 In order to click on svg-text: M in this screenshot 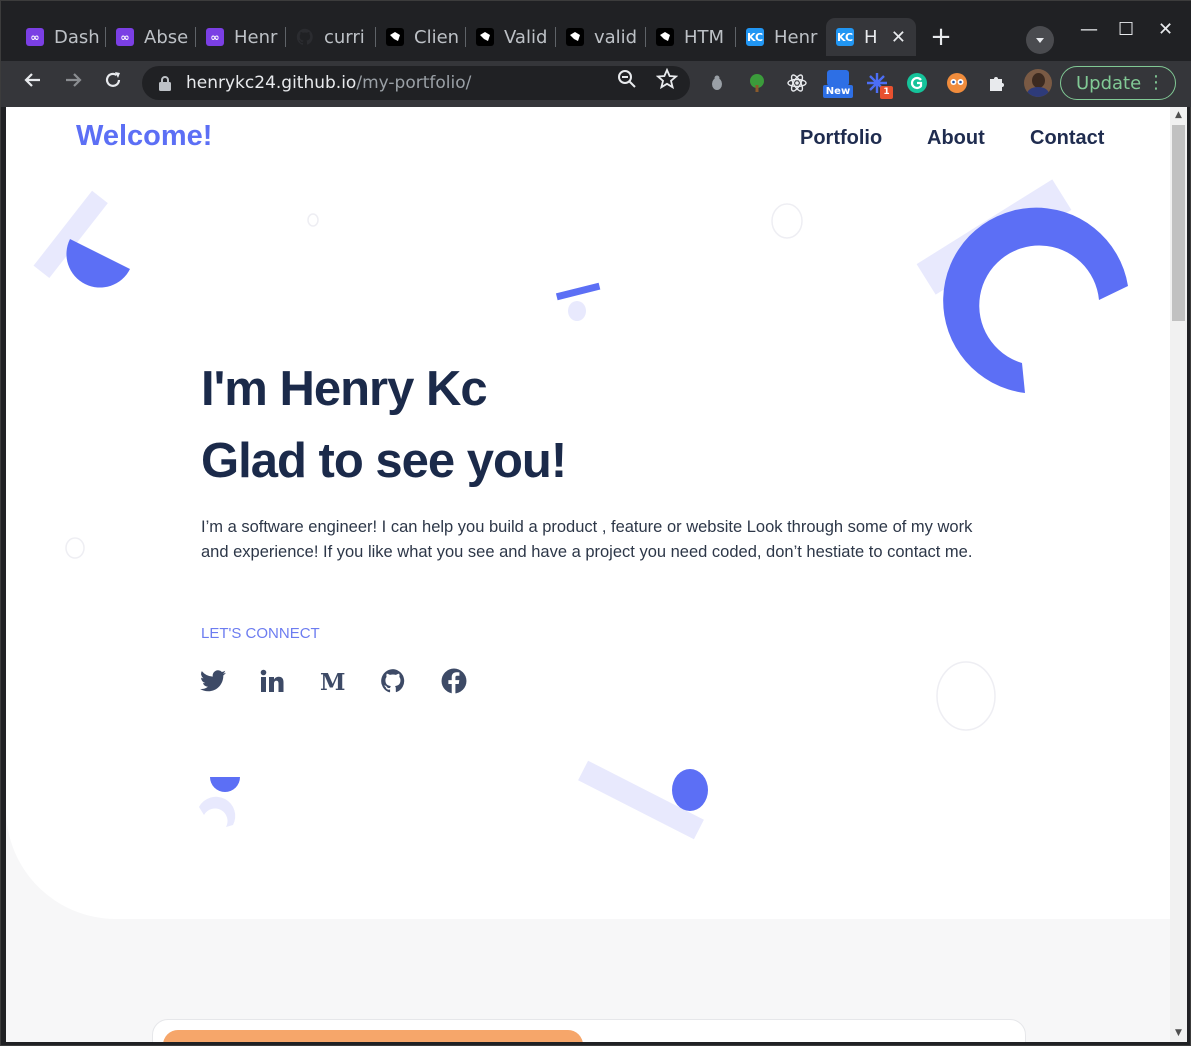, I will do `click(332, 681)`.